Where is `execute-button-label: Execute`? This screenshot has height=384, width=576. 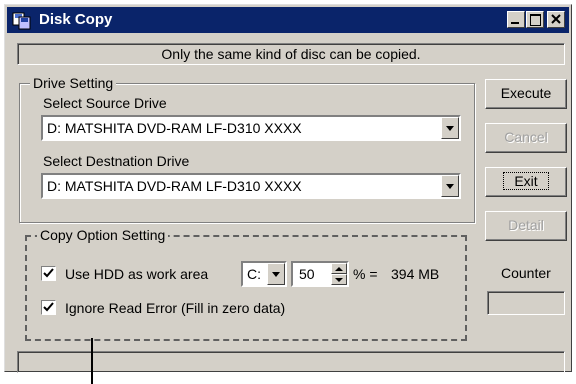 execute-button-label: Execute is located at coordinates (526, 93).